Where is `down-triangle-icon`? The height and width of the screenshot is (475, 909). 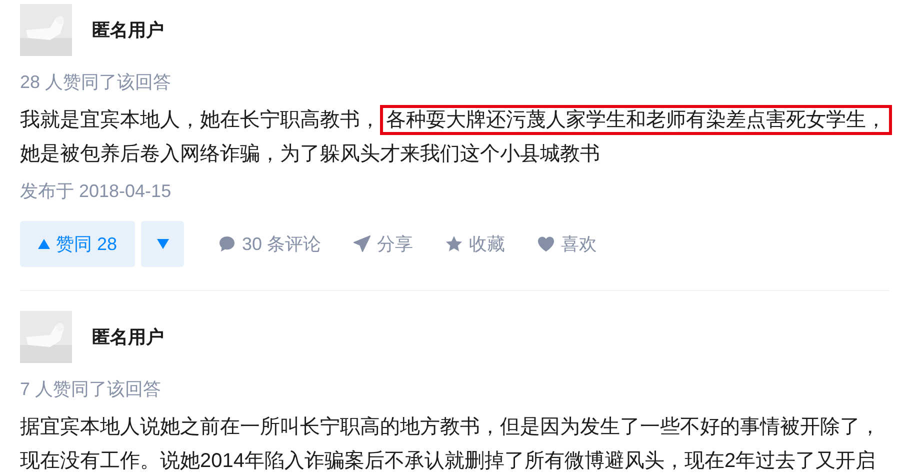 down-triangle-icon is located at coordinates (162, 244).